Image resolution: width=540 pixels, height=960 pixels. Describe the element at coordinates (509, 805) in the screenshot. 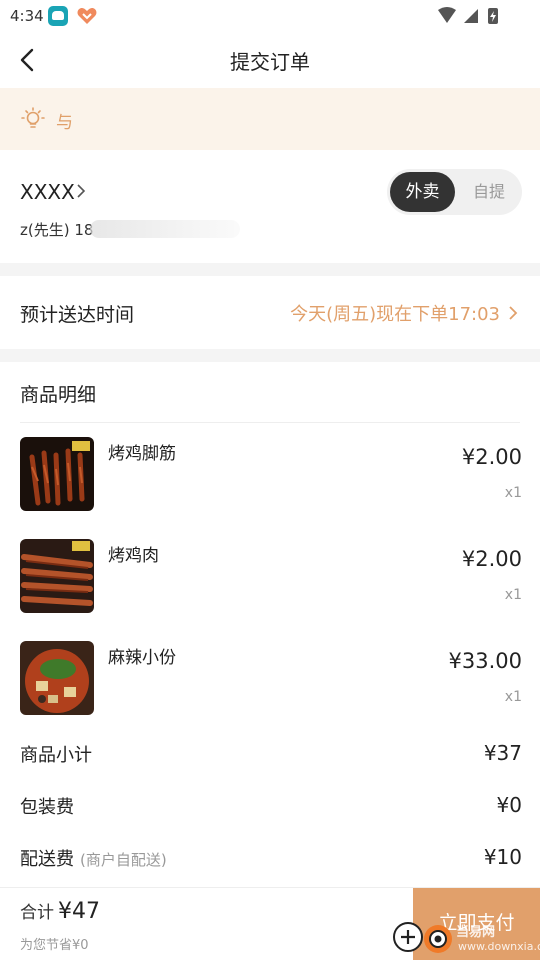

I see `fee-value: ¥0` at that location.